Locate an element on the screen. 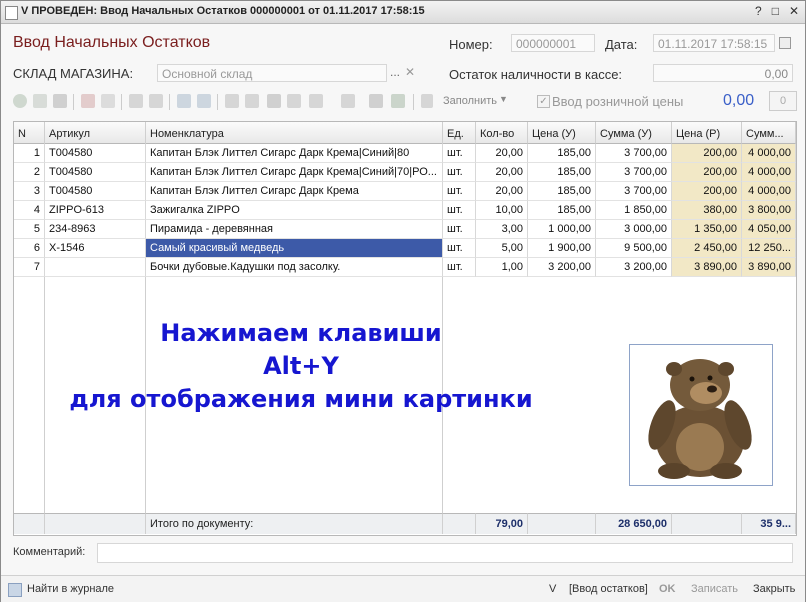 The height and width of the screenshot is (602, 806). close-button: Закрыть is located at coordinates (774, 589).